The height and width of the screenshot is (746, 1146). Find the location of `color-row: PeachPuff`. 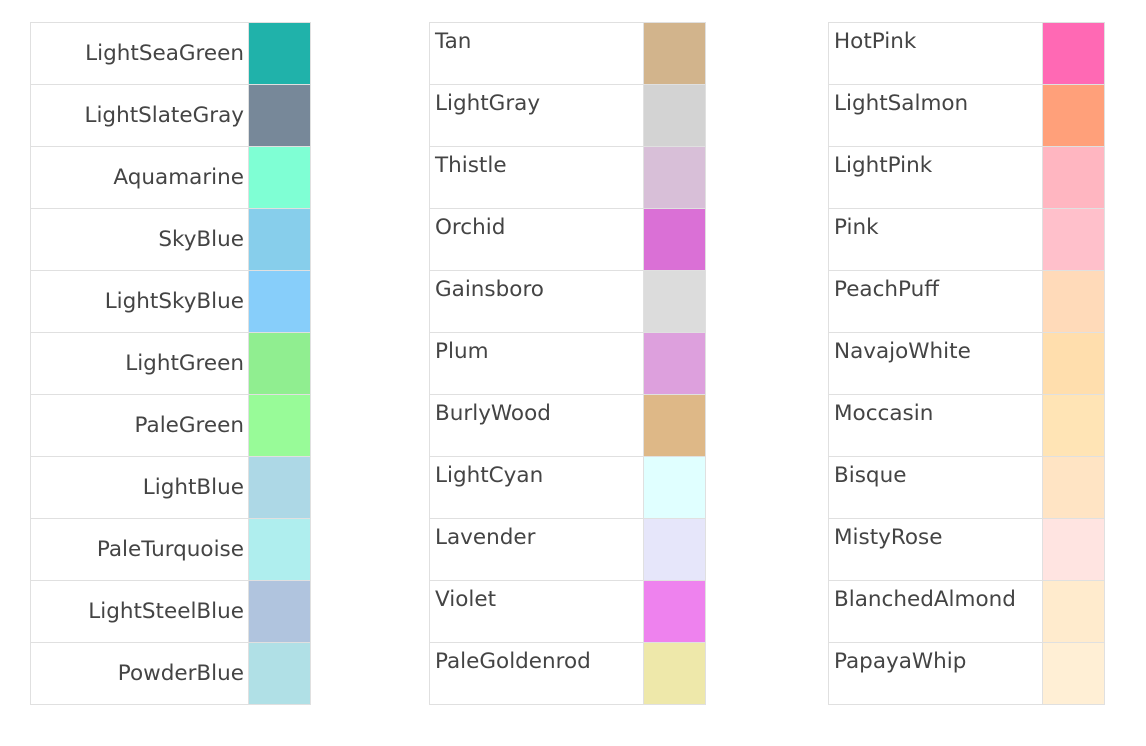

color-row: PeachPuff is located at coordinates (966, 301).